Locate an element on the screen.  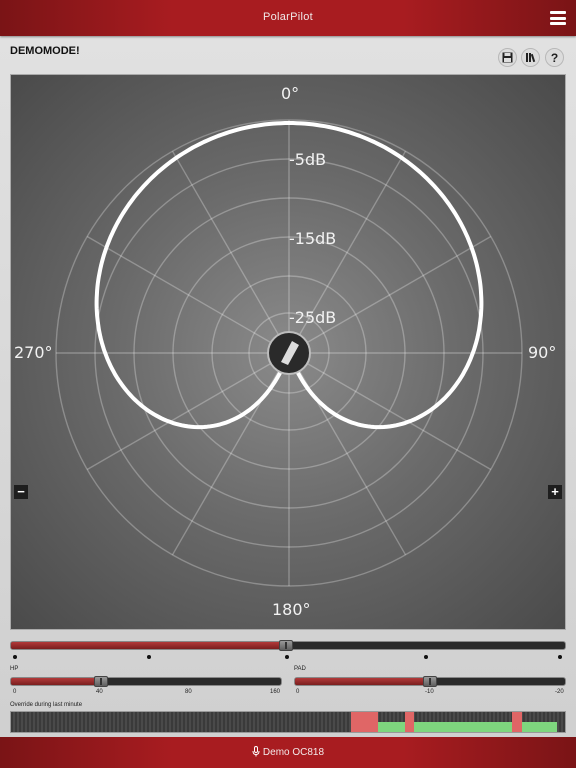
device-name: Demo OC818 is located at coordinates (293, 752).